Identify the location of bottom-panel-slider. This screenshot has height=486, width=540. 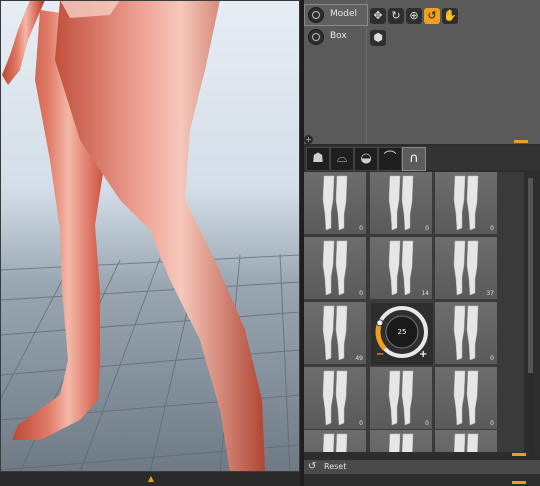
(519, 482).